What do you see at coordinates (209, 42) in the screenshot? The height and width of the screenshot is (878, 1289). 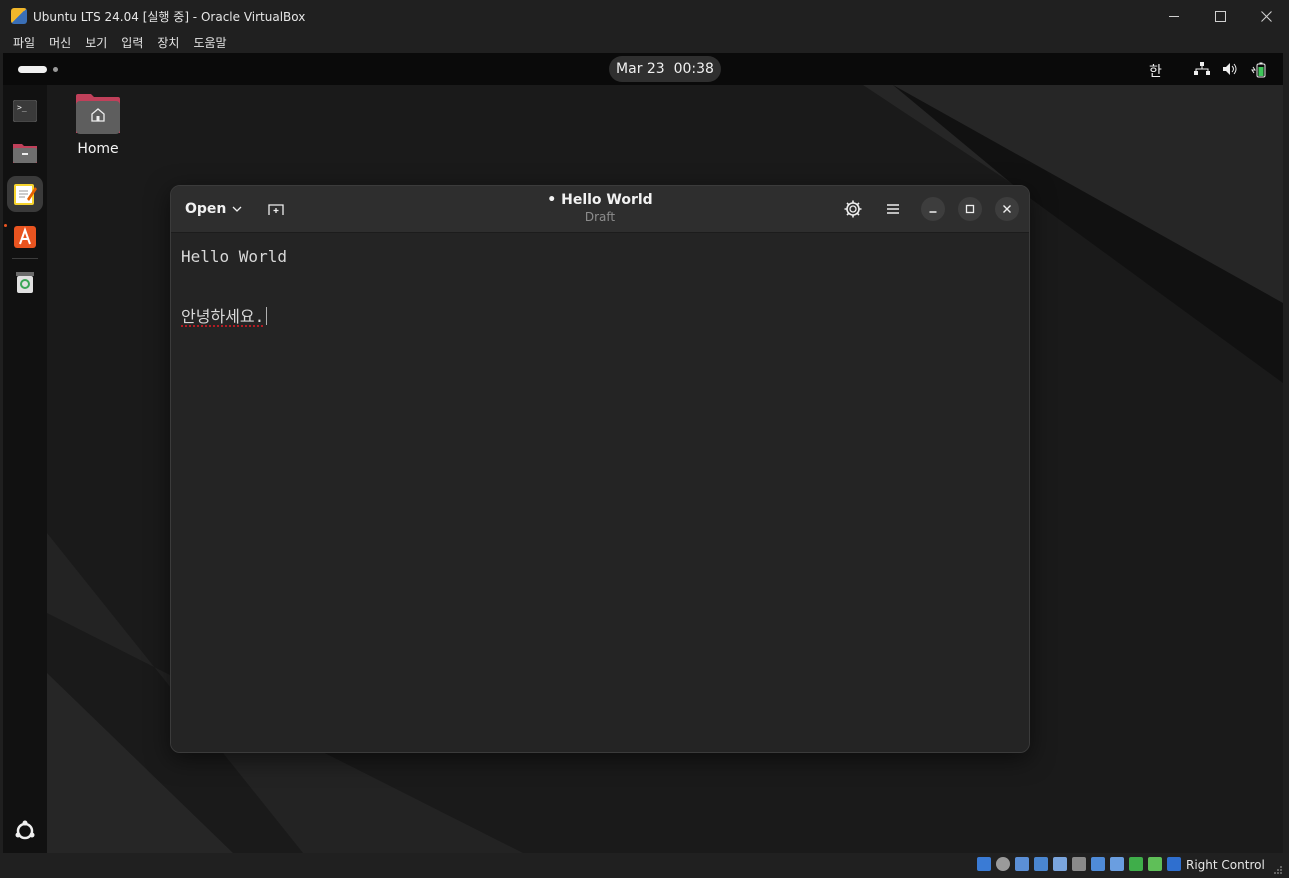 I see `menu-help: 도움말` at bounding box center [209, 42].